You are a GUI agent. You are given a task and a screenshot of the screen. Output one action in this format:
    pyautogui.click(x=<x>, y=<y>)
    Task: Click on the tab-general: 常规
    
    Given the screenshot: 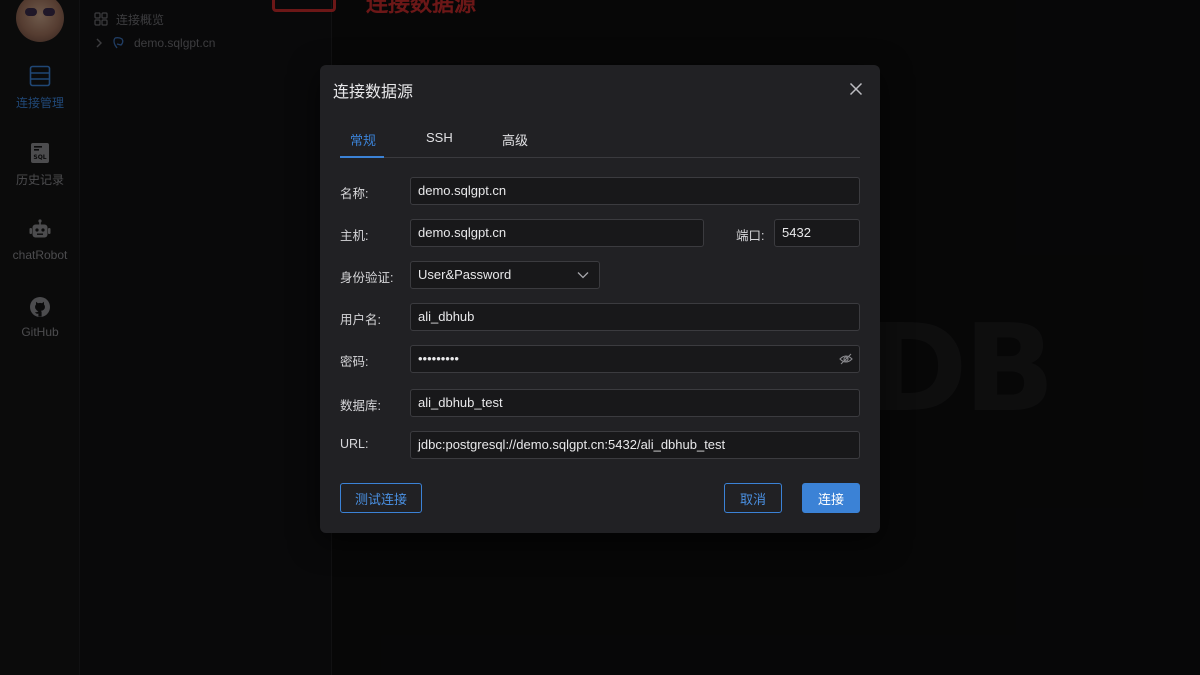 What is the action you would take?
    pyautogui.click(x=363, y=139)
    